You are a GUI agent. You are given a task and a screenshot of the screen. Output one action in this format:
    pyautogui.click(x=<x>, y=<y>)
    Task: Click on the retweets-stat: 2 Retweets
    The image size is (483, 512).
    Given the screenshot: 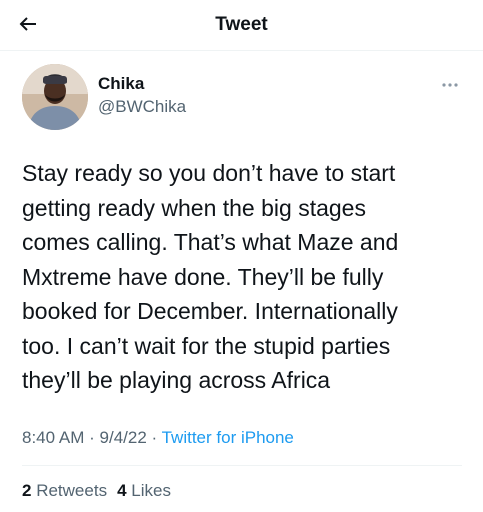 What is the action you would take?
    pyautogui.click(x=64, y=490)
    